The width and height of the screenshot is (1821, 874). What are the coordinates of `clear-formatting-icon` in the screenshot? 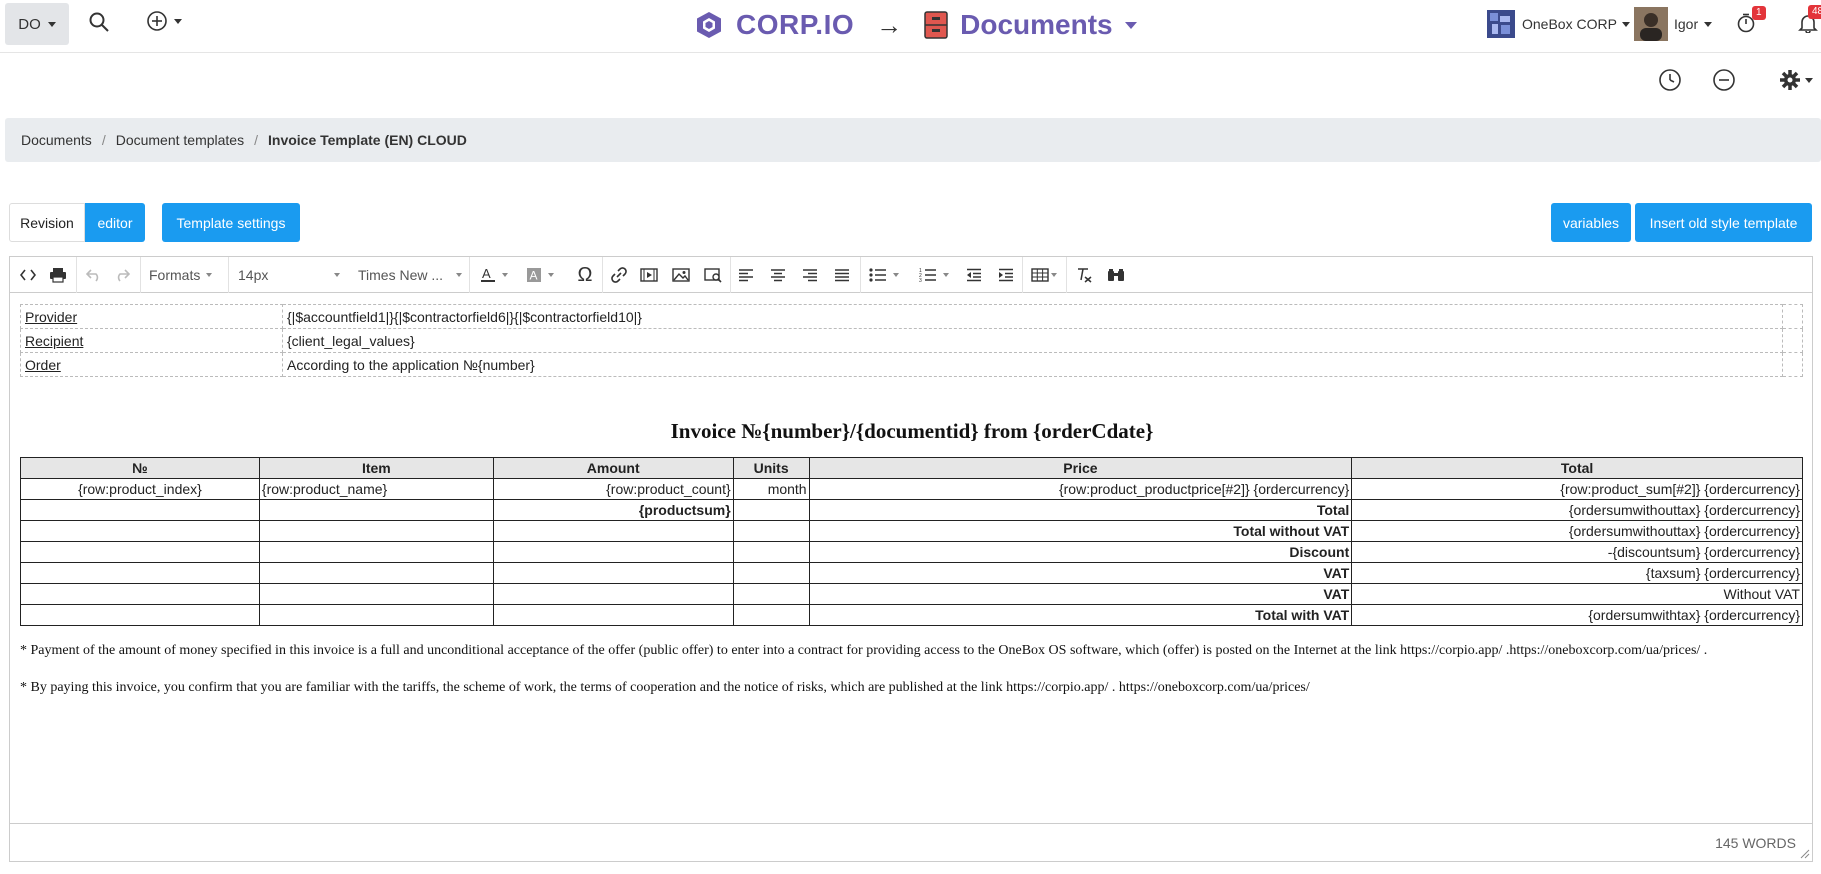 It's located at (1084, 275).